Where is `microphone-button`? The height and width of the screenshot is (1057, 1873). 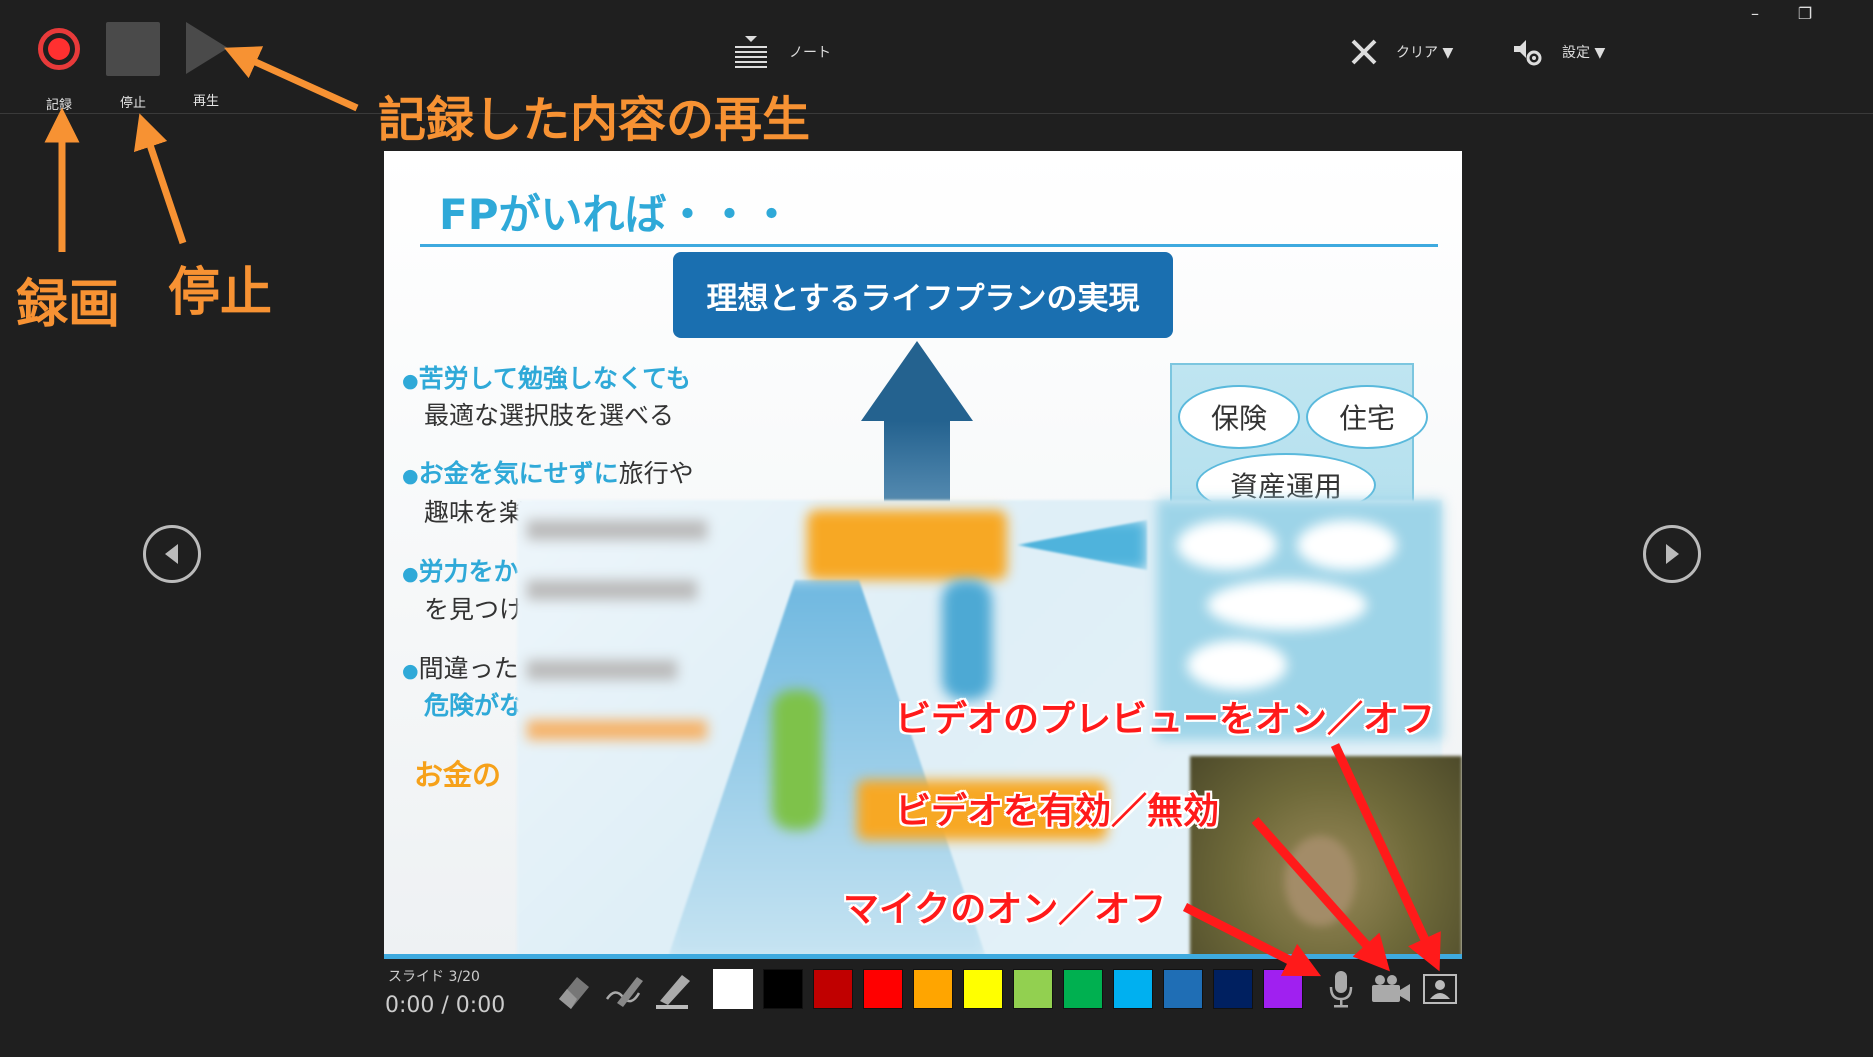 microphone-button is located at coordinates (1341, 989).